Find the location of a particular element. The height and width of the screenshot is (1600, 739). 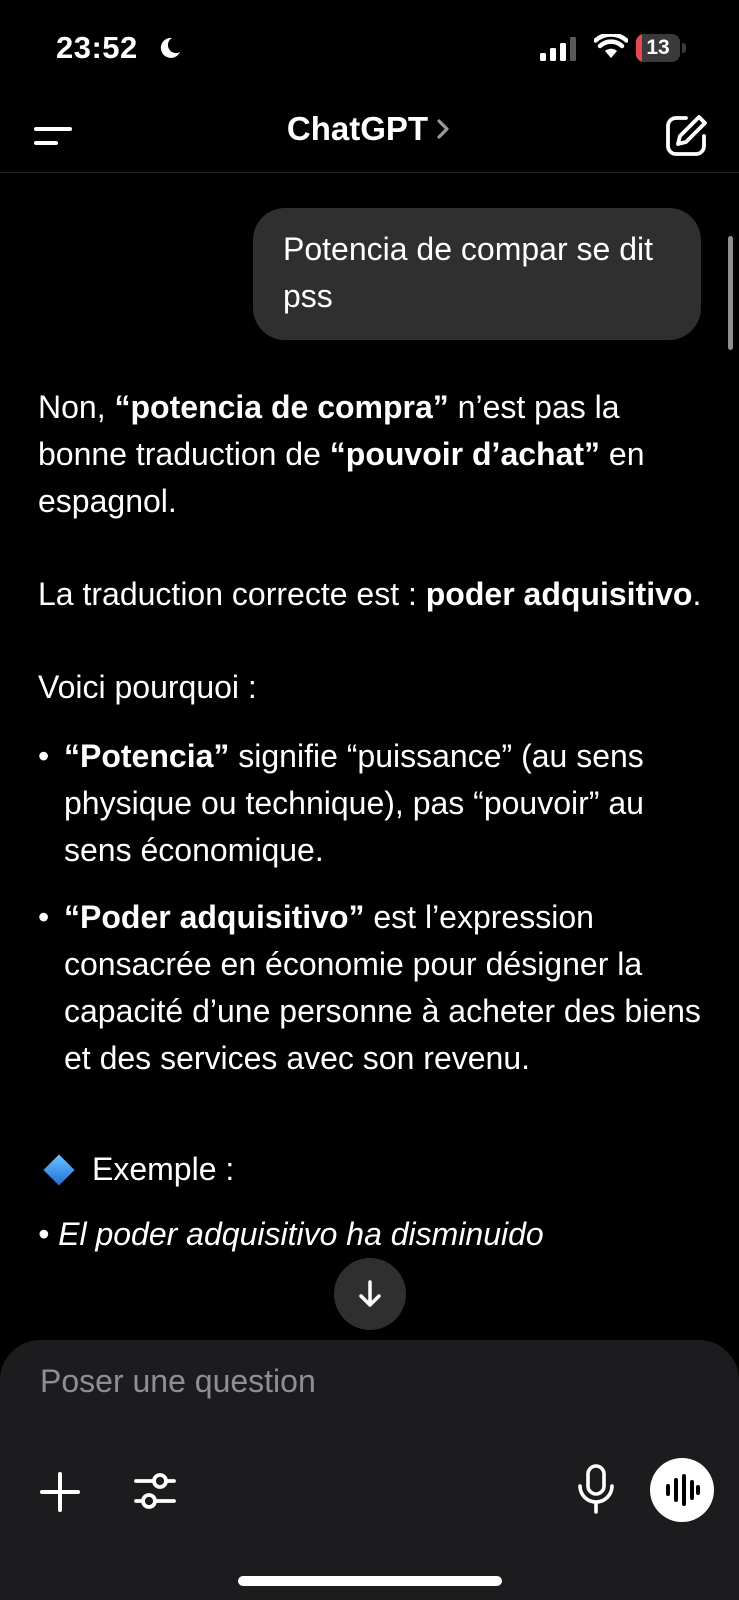

signal-icon is located at coordinates (558, 49).